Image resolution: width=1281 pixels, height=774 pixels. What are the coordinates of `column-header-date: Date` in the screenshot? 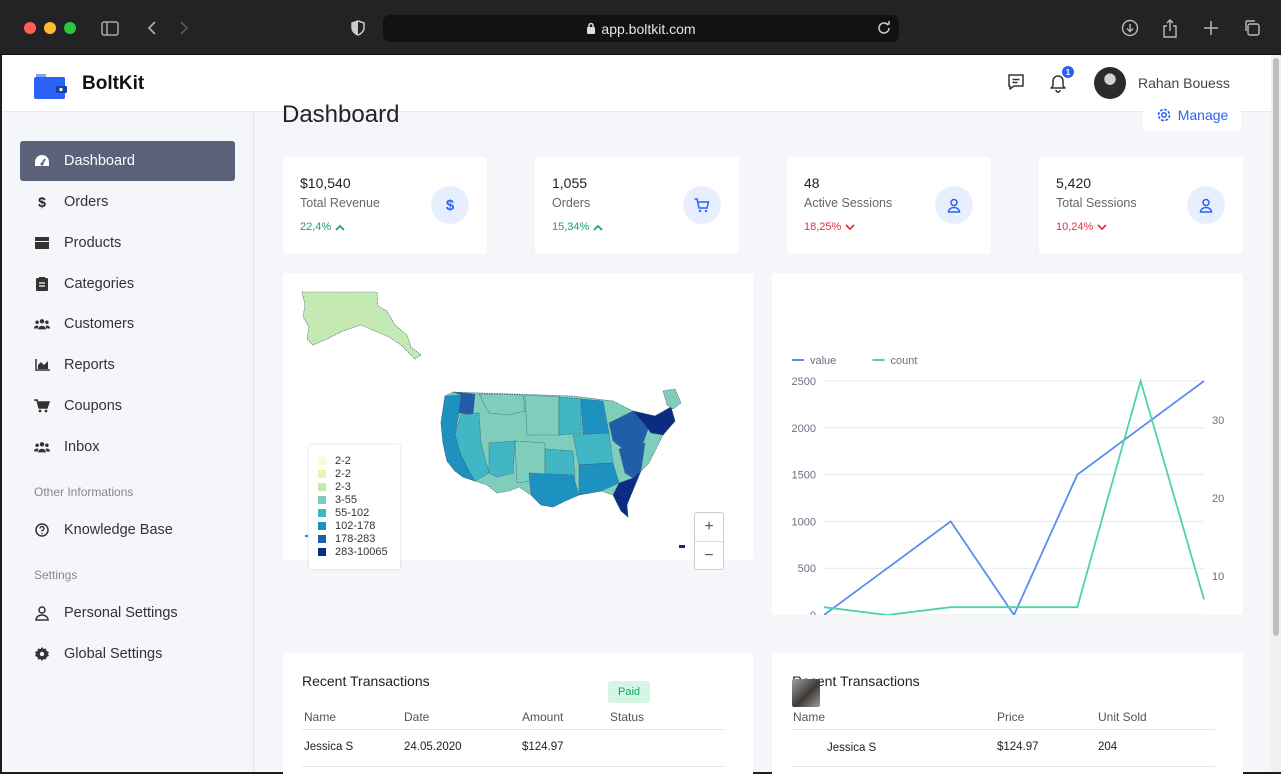 It's located at (416, 717).